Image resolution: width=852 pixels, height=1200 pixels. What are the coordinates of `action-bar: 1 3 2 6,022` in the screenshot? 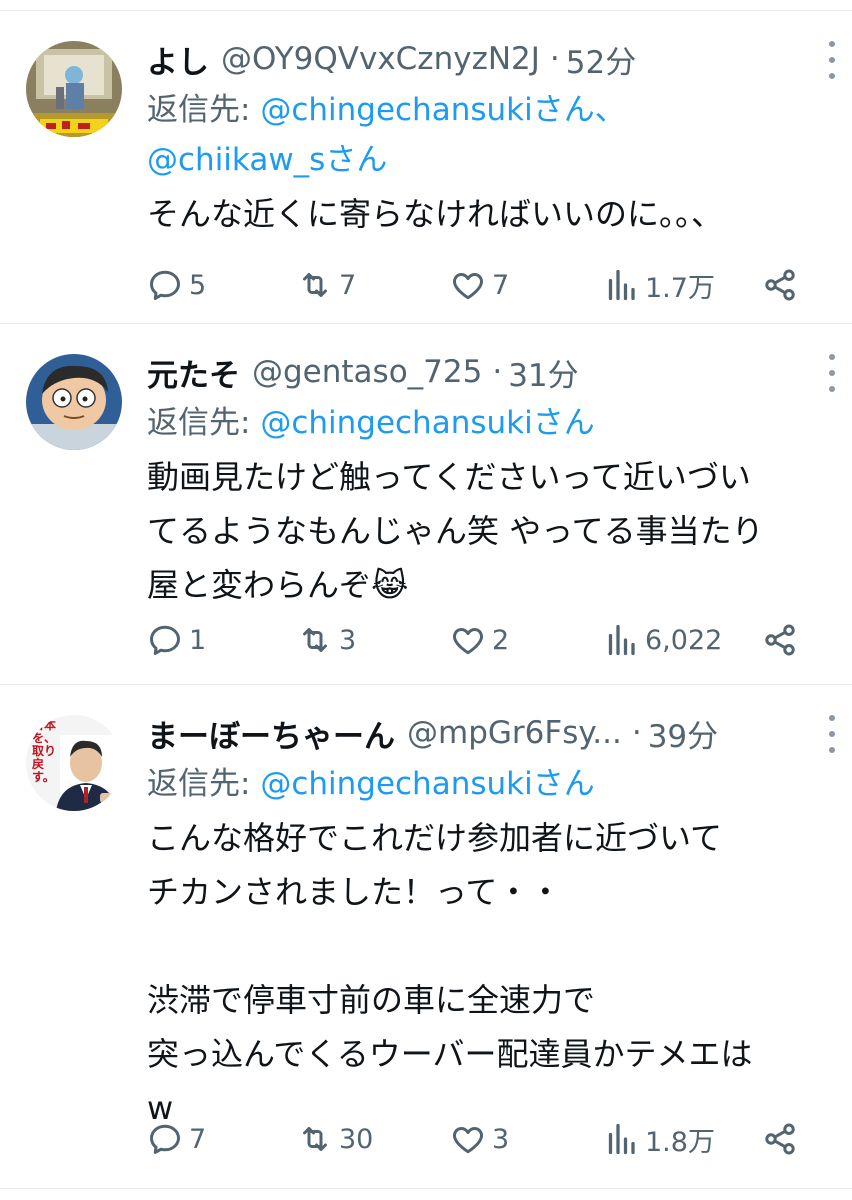 It's located at (472, 640).